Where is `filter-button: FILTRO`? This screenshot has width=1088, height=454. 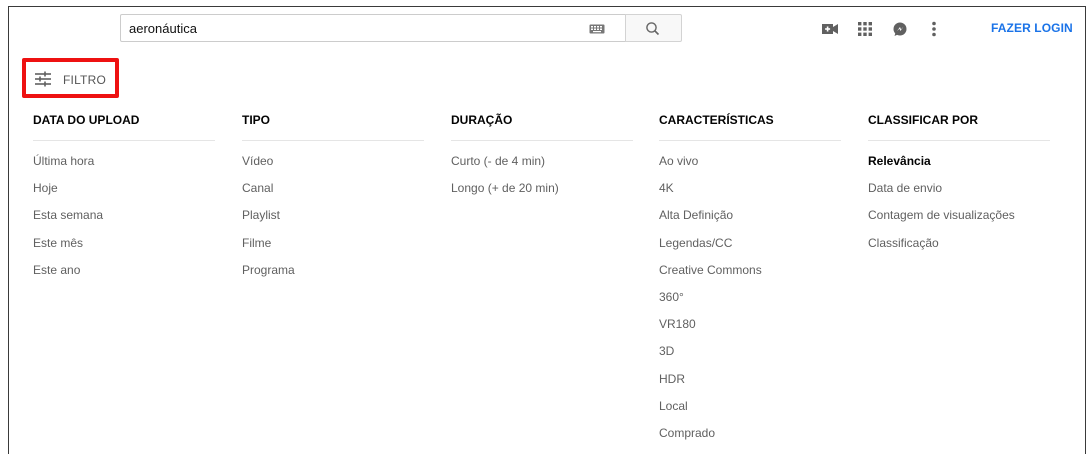 filter-button: FILTRO is located at coordinates (70, 78).